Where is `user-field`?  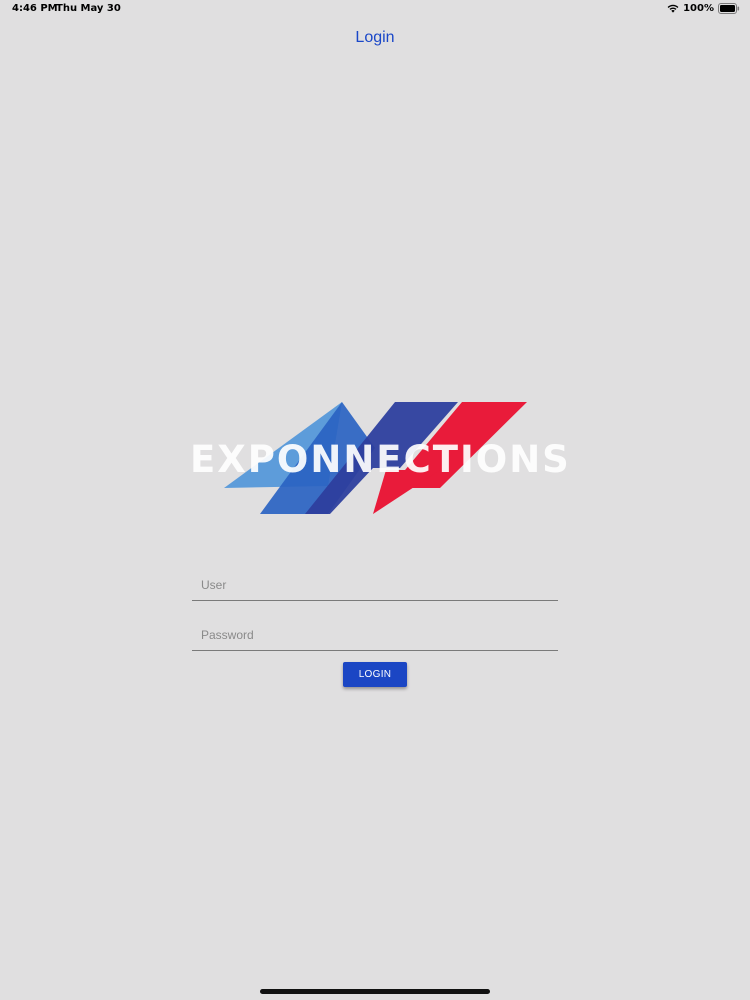
user-field is located at coordinates (375, 580).